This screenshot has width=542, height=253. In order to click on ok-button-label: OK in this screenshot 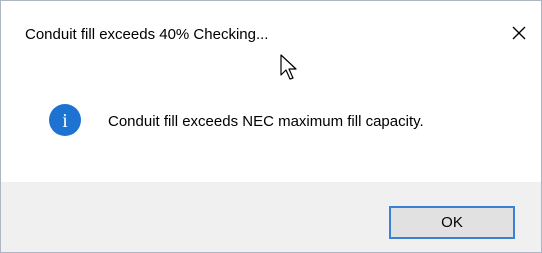, I will do `click(452, 222)`.